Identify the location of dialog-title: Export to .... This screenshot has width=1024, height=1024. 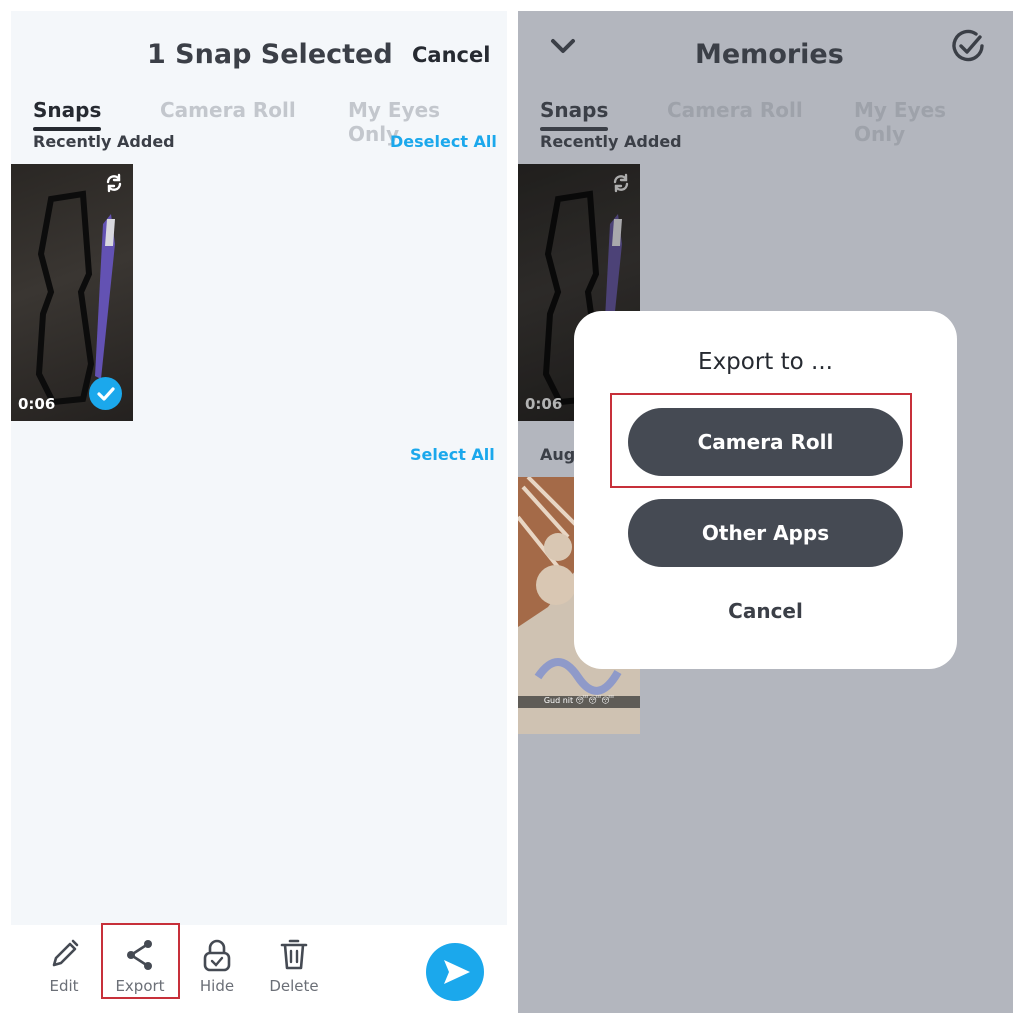
(765, 362).